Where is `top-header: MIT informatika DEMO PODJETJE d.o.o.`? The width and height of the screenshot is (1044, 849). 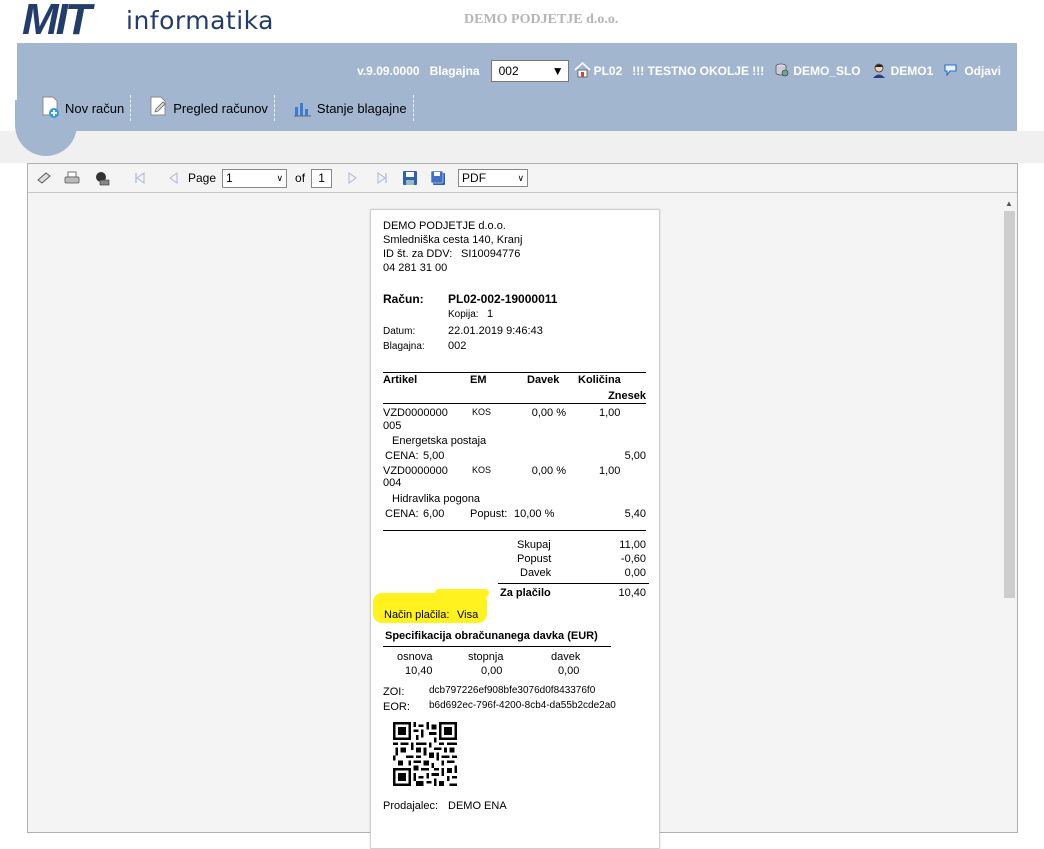 top-header: MIT informatika DEMO PODJETJE d.o.o. is located at coordinates (522, 21).